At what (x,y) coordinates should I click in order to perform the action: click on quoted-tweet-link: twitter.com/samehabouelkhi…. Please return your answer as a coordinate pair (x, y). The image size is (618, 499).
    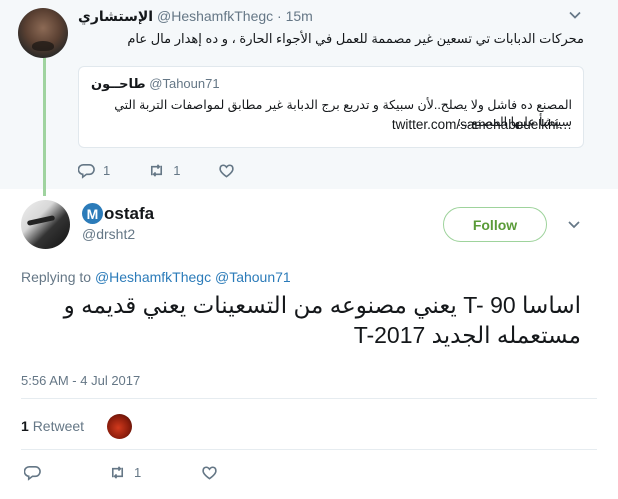
    Looking at the image, I should click on (482, 124).